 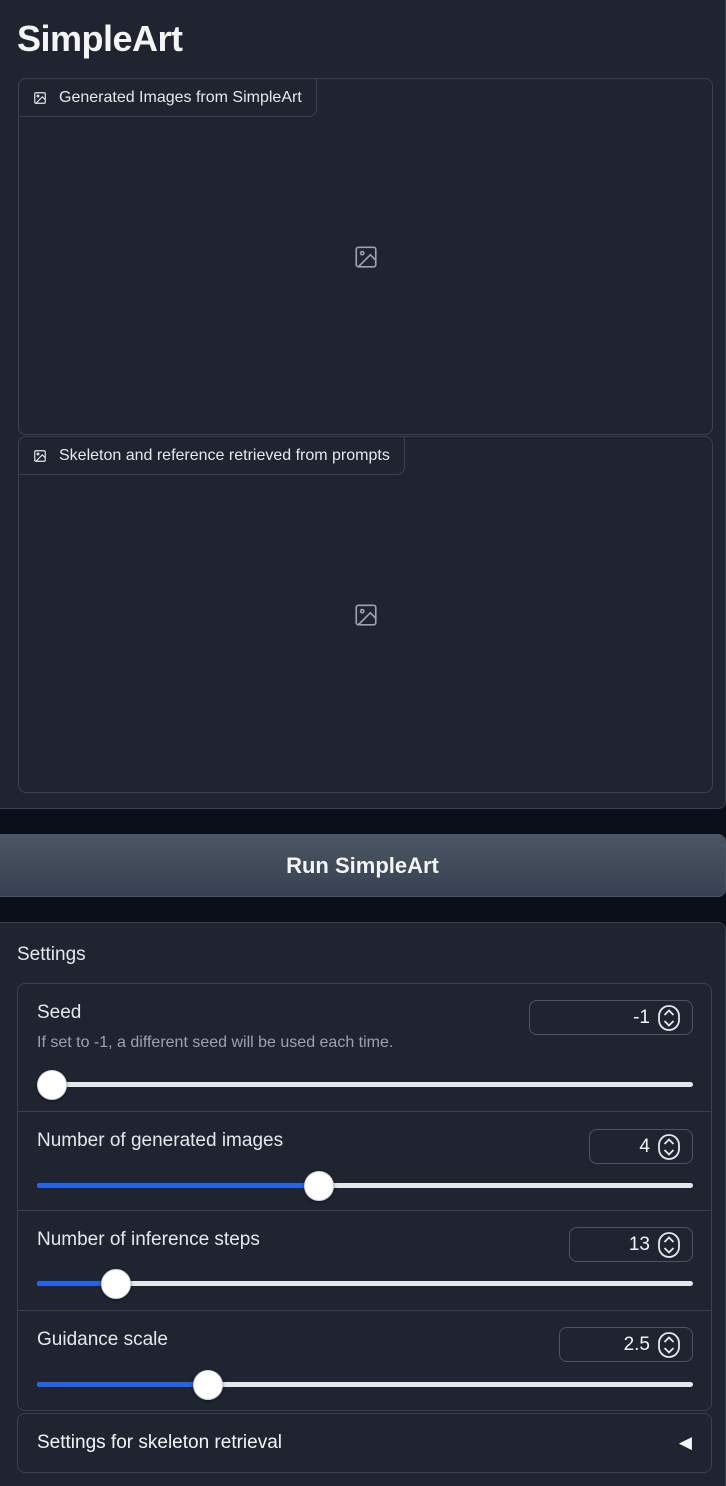 What do you see at coordinates (594, 1017) in the screenshot?
I see `seed-input` at bounding box center [594, 1017].